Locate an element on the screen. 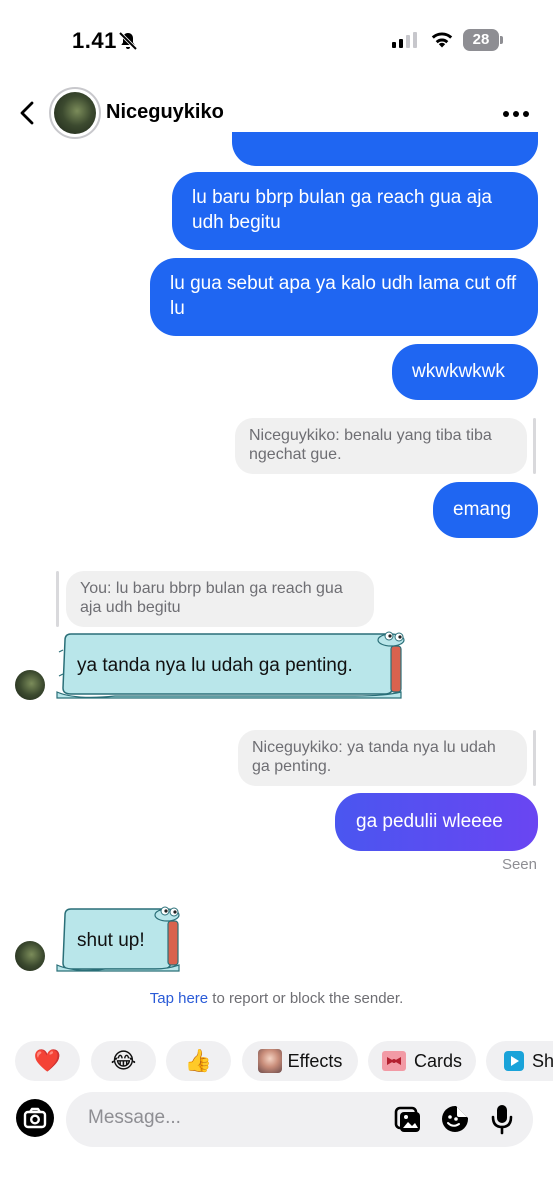 The image size is (553, 1200). cellular-signal-icon is located at coordinates (404, 40).